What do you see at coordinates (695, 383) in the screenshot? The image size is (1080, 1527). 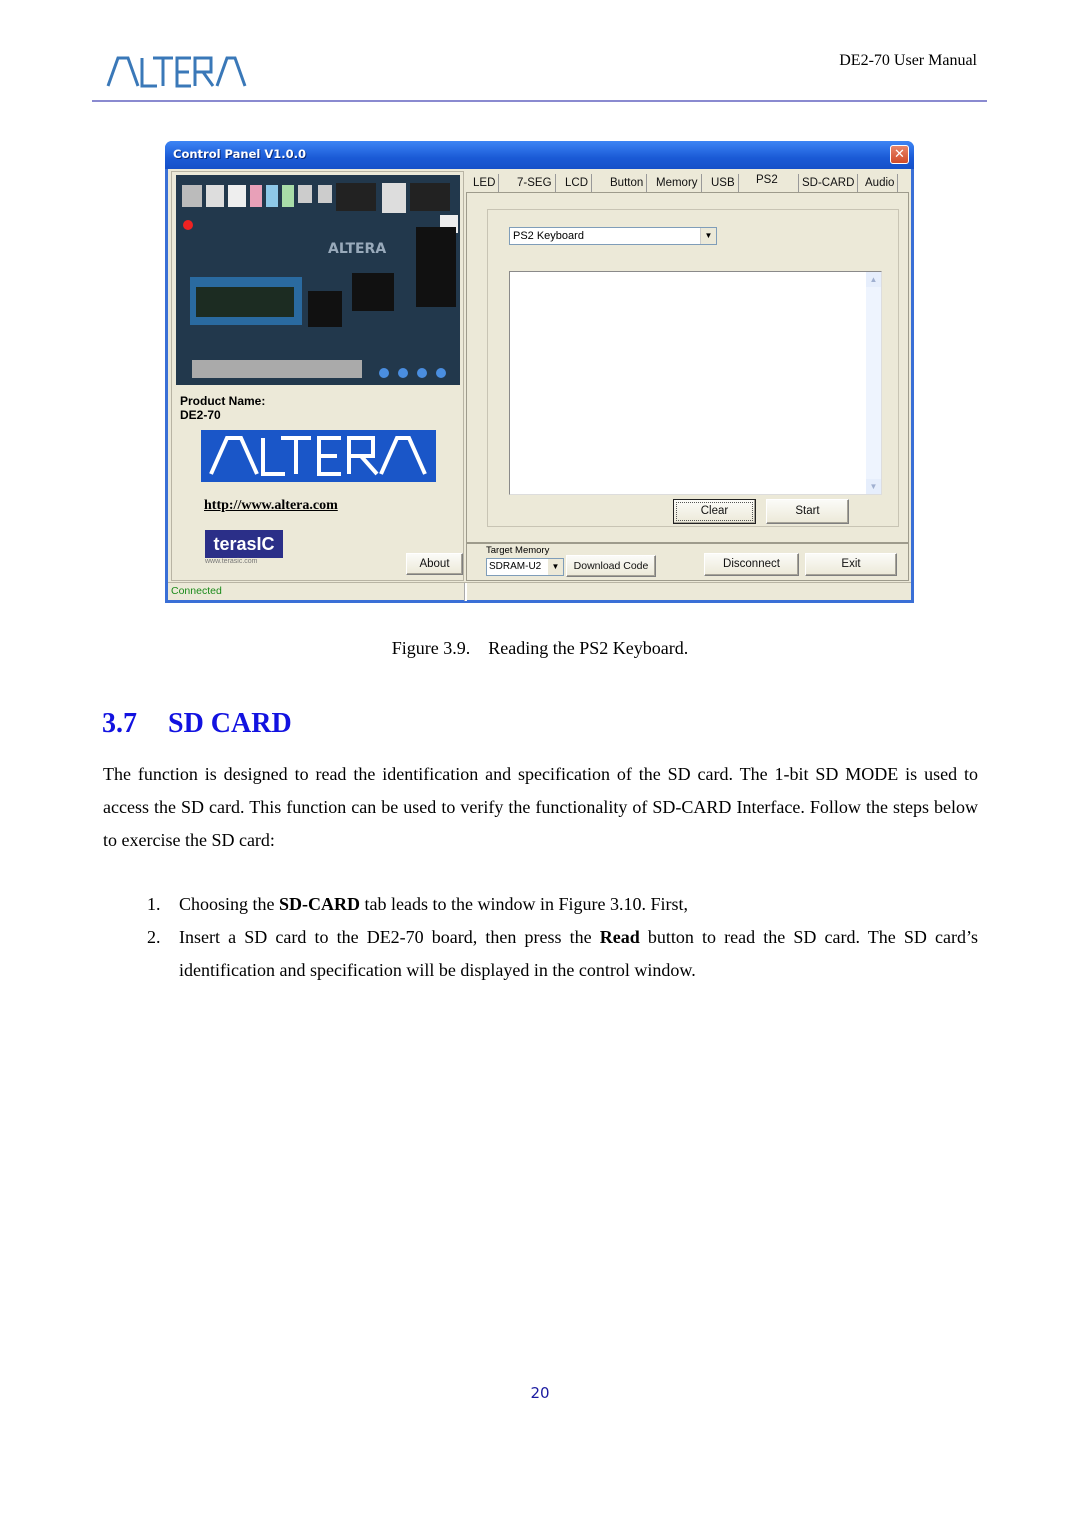 I see `ps2-output-textarea: ▲ ▼` at bounding box center [695, 383].